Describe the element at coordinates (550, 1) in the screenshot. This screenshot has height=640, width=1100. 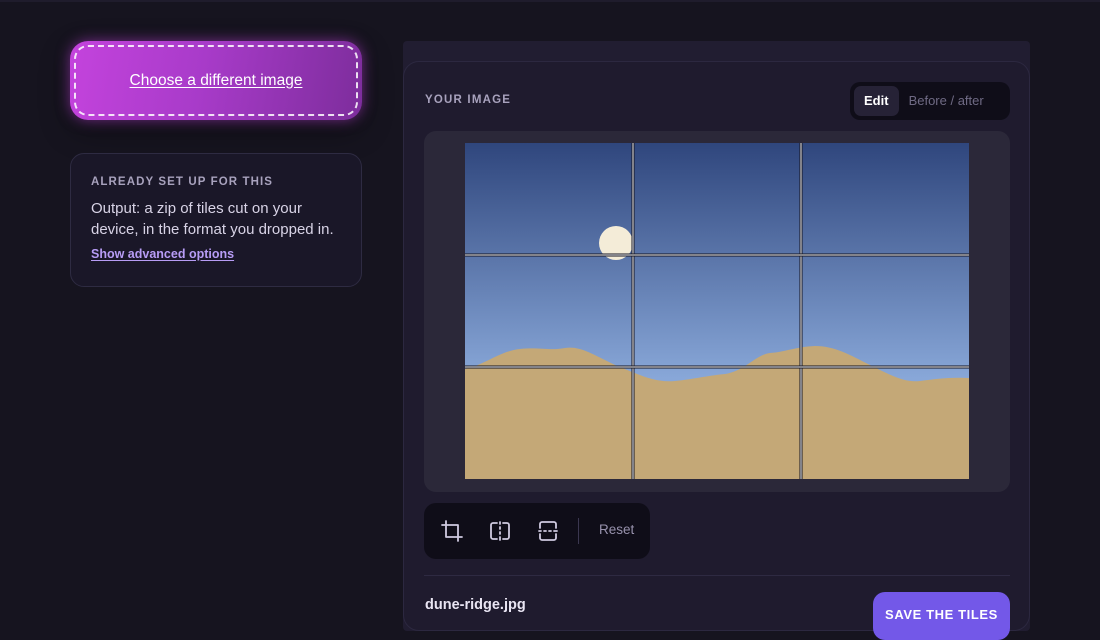
I see `top-bar` at that location.